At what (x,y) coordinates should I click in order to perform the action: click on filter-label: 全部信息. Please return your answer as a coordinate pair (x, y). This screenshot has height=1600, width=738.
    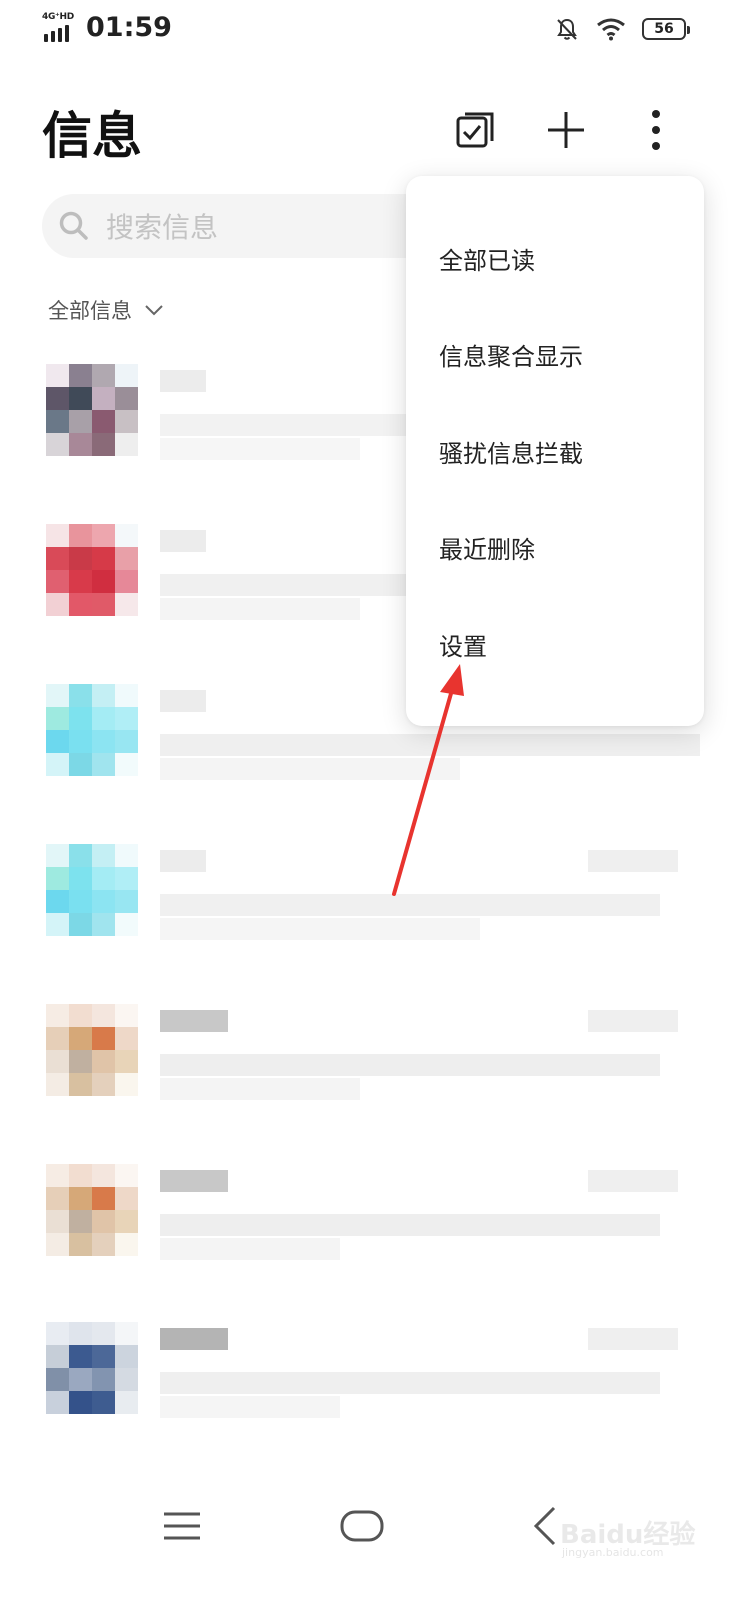
    Looking at the image, I should click on (90, 311).